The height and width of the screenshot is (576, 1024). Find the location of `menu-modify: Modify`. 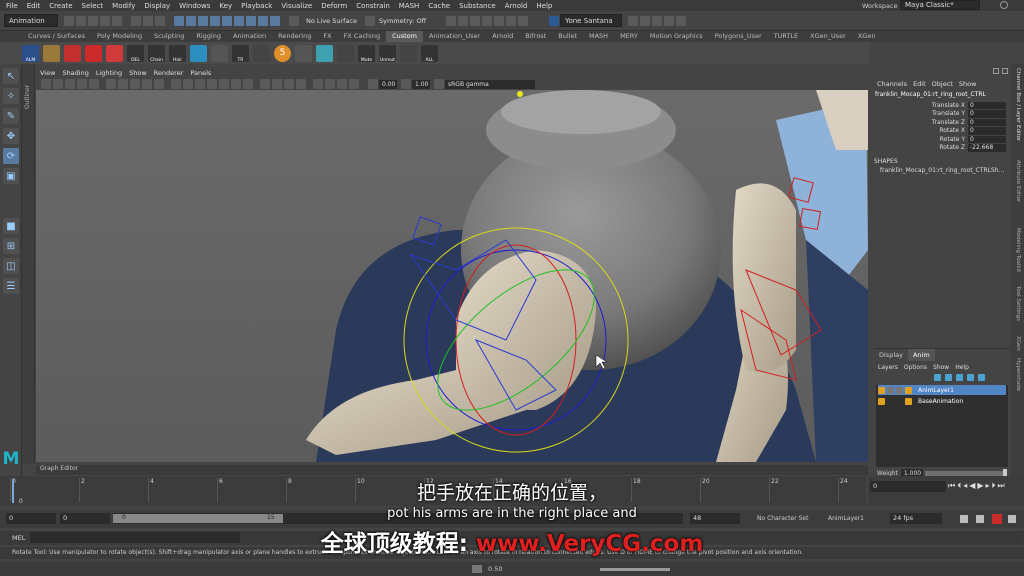

menu-modify: Modify is located at coordinates (123, 6).